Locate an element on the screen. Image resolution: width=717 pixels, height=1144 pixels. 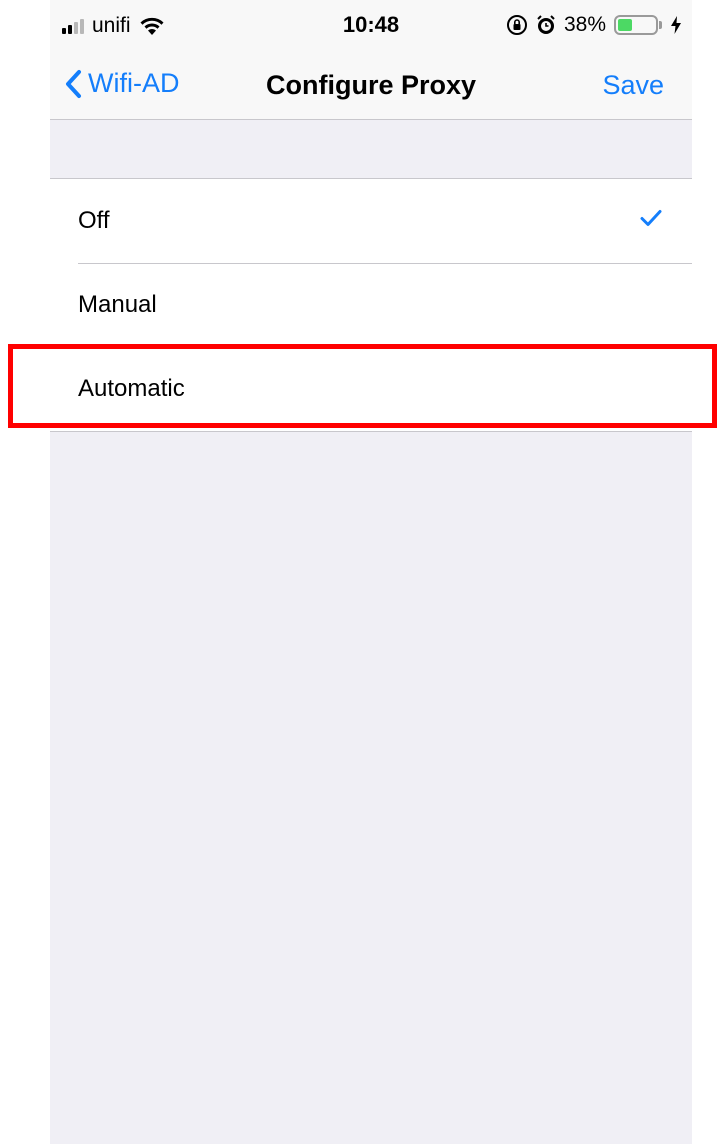
status-bar: unifi 10:48 38% is located at coordinates (371, 26).